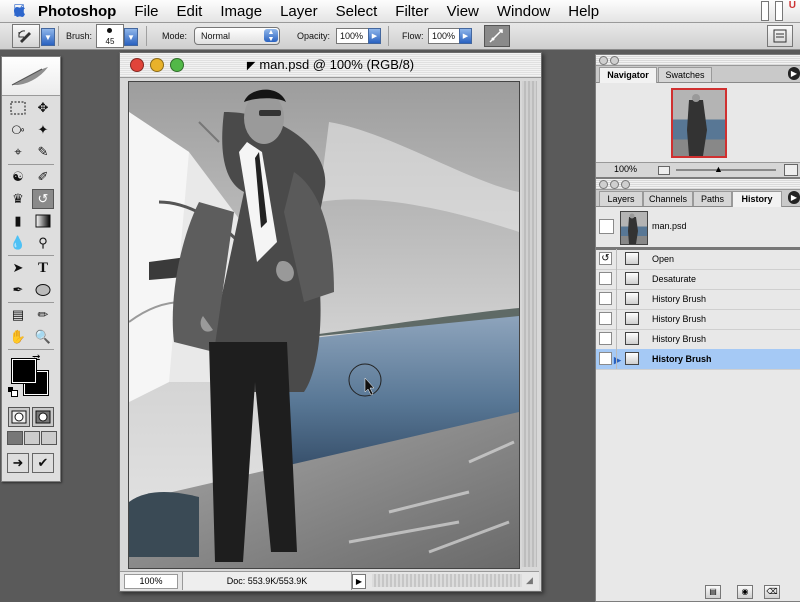 The height and width of the screenshot is (602, 800). Describe the element at coordinates (444, 36) in the screenshot. I see `flow-field: 100%` at that location.